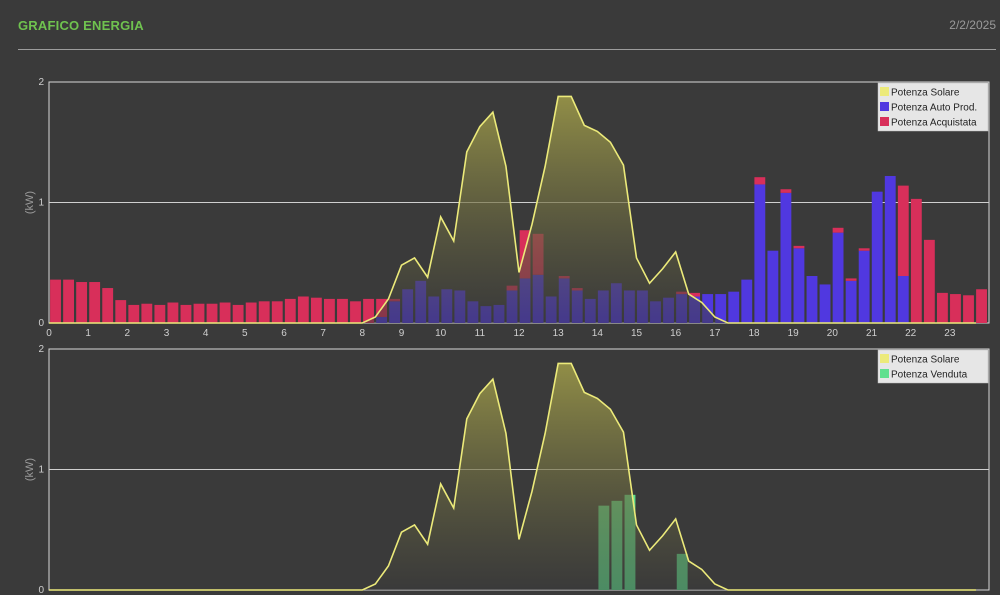 The height and width of the screenshot is (595, 1000). I want to click on legend-label: Potenza Acquistata, so click(934, 123).